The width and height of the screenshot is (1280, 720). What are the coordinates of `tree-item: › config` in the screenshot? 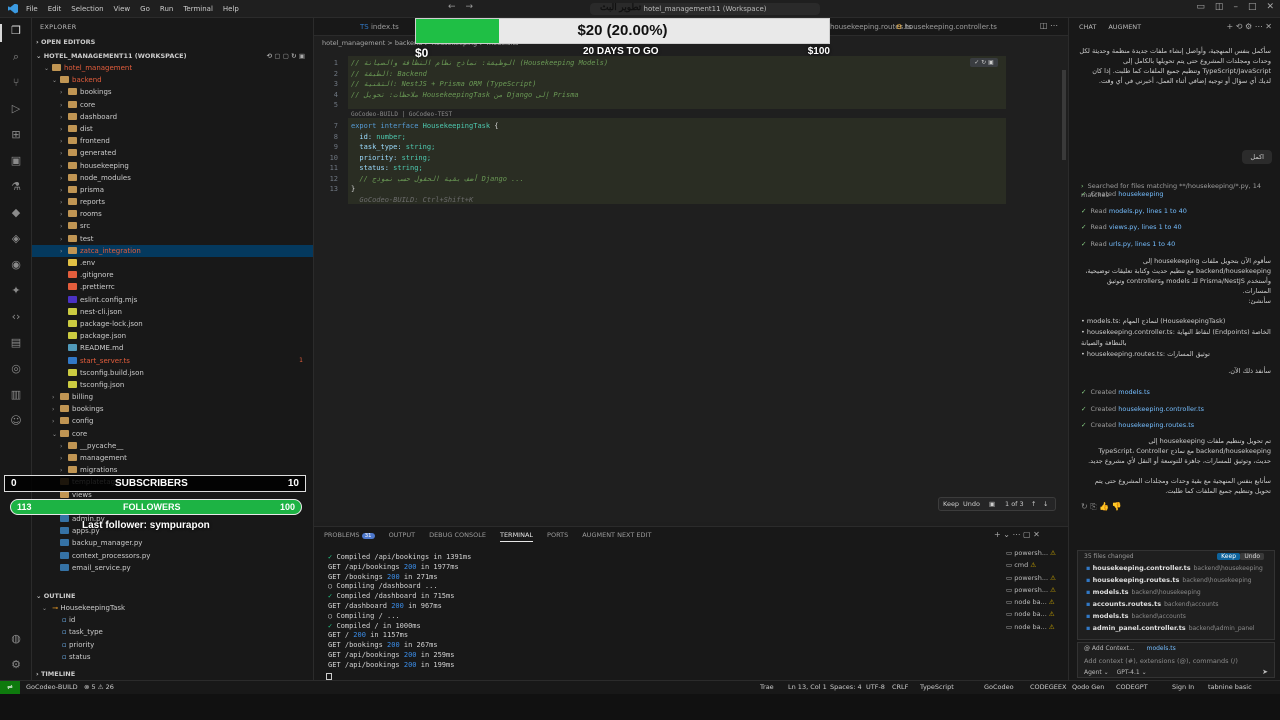 It's located at (172, 421).